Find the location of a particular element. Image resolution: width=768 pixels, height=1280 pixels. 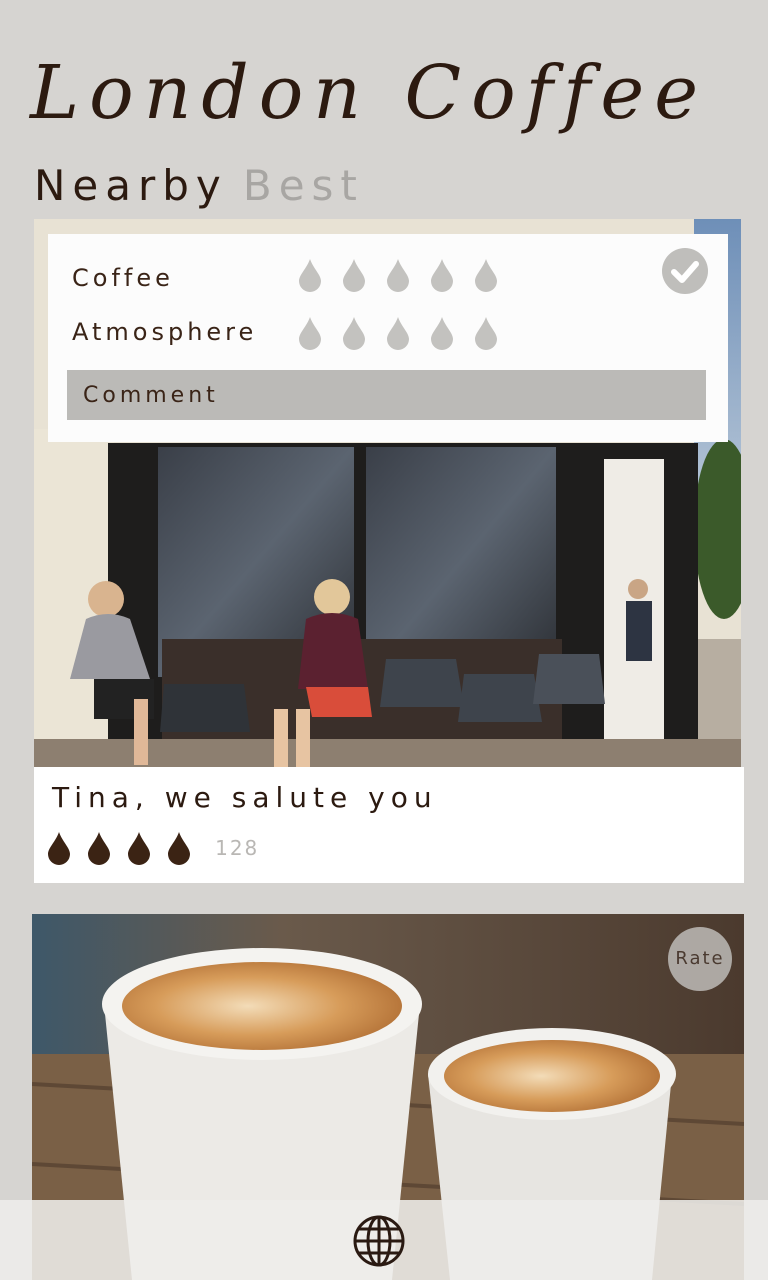

globe-icon is located at coordinates (379, 1241).